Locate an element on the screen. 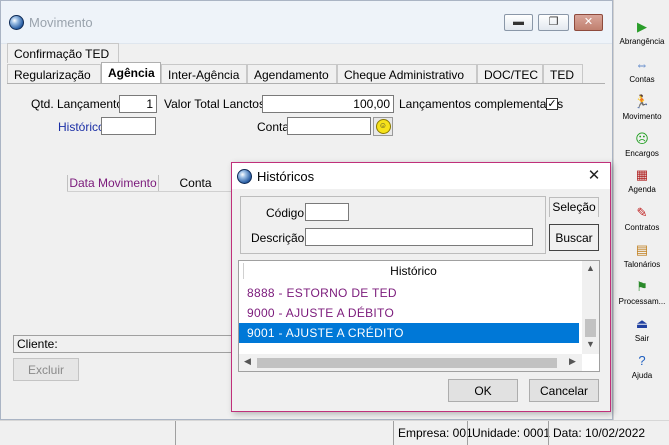  toolbar-label: Abrangência is located at coordinates (642, 41).